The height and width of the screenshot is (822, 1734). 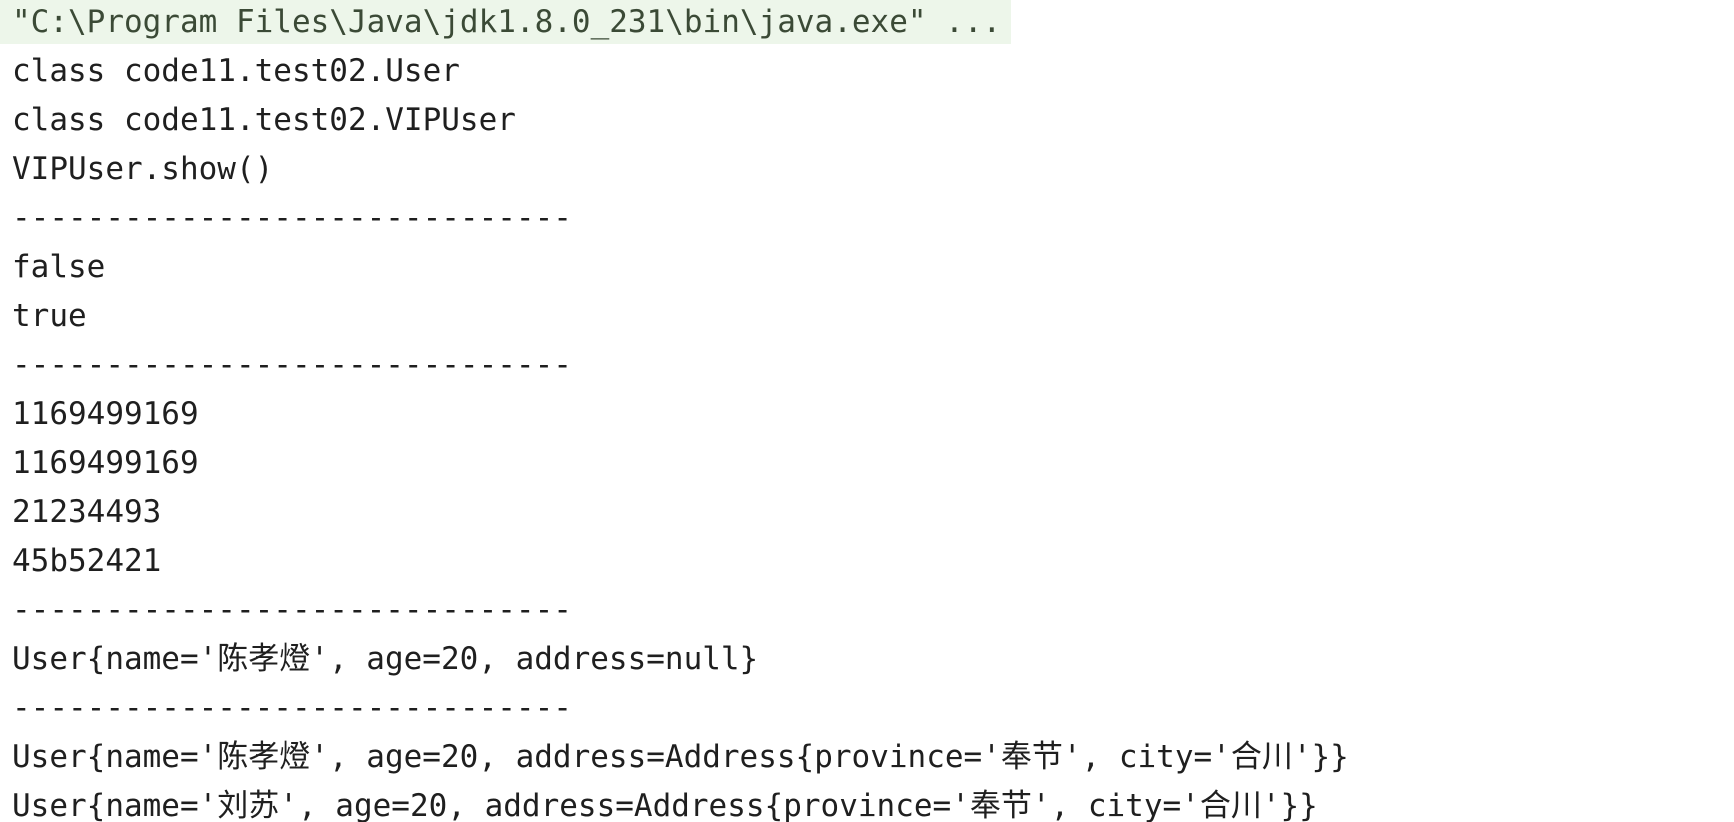 I want to click on output-line: true, so click(x=49, y=316).